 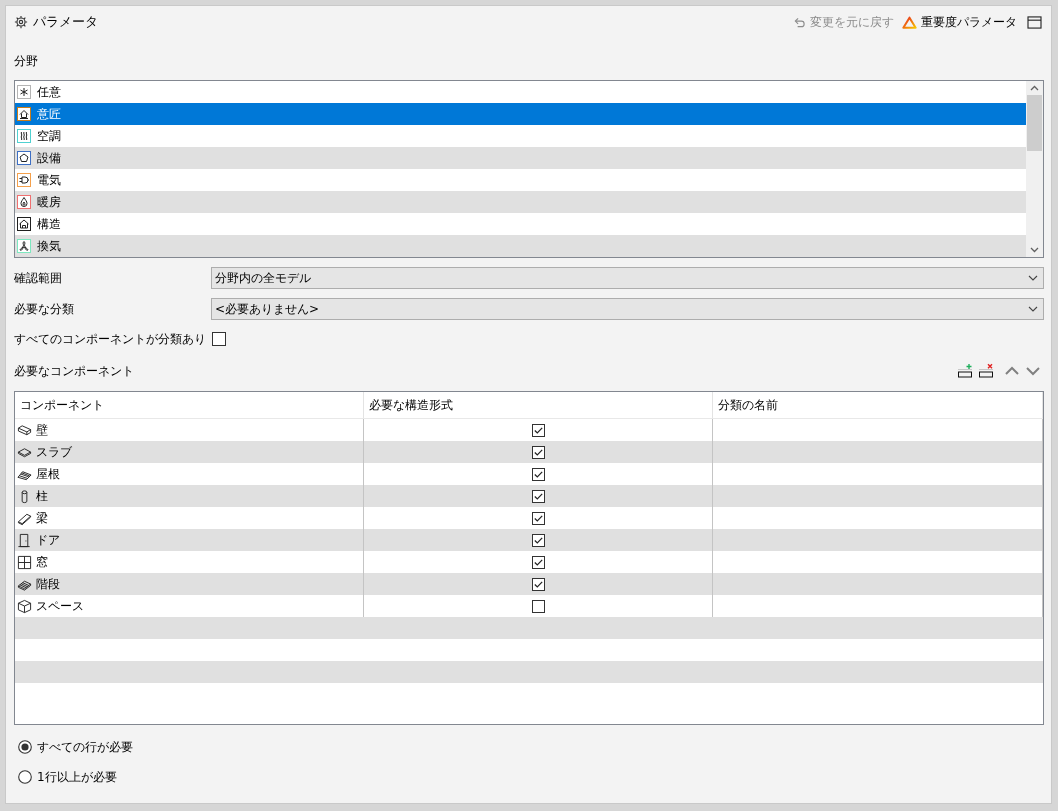 What do you see at coordinates (24, 540) in the screenshot?
I see `door-icon` at bounding box center [24, 540].